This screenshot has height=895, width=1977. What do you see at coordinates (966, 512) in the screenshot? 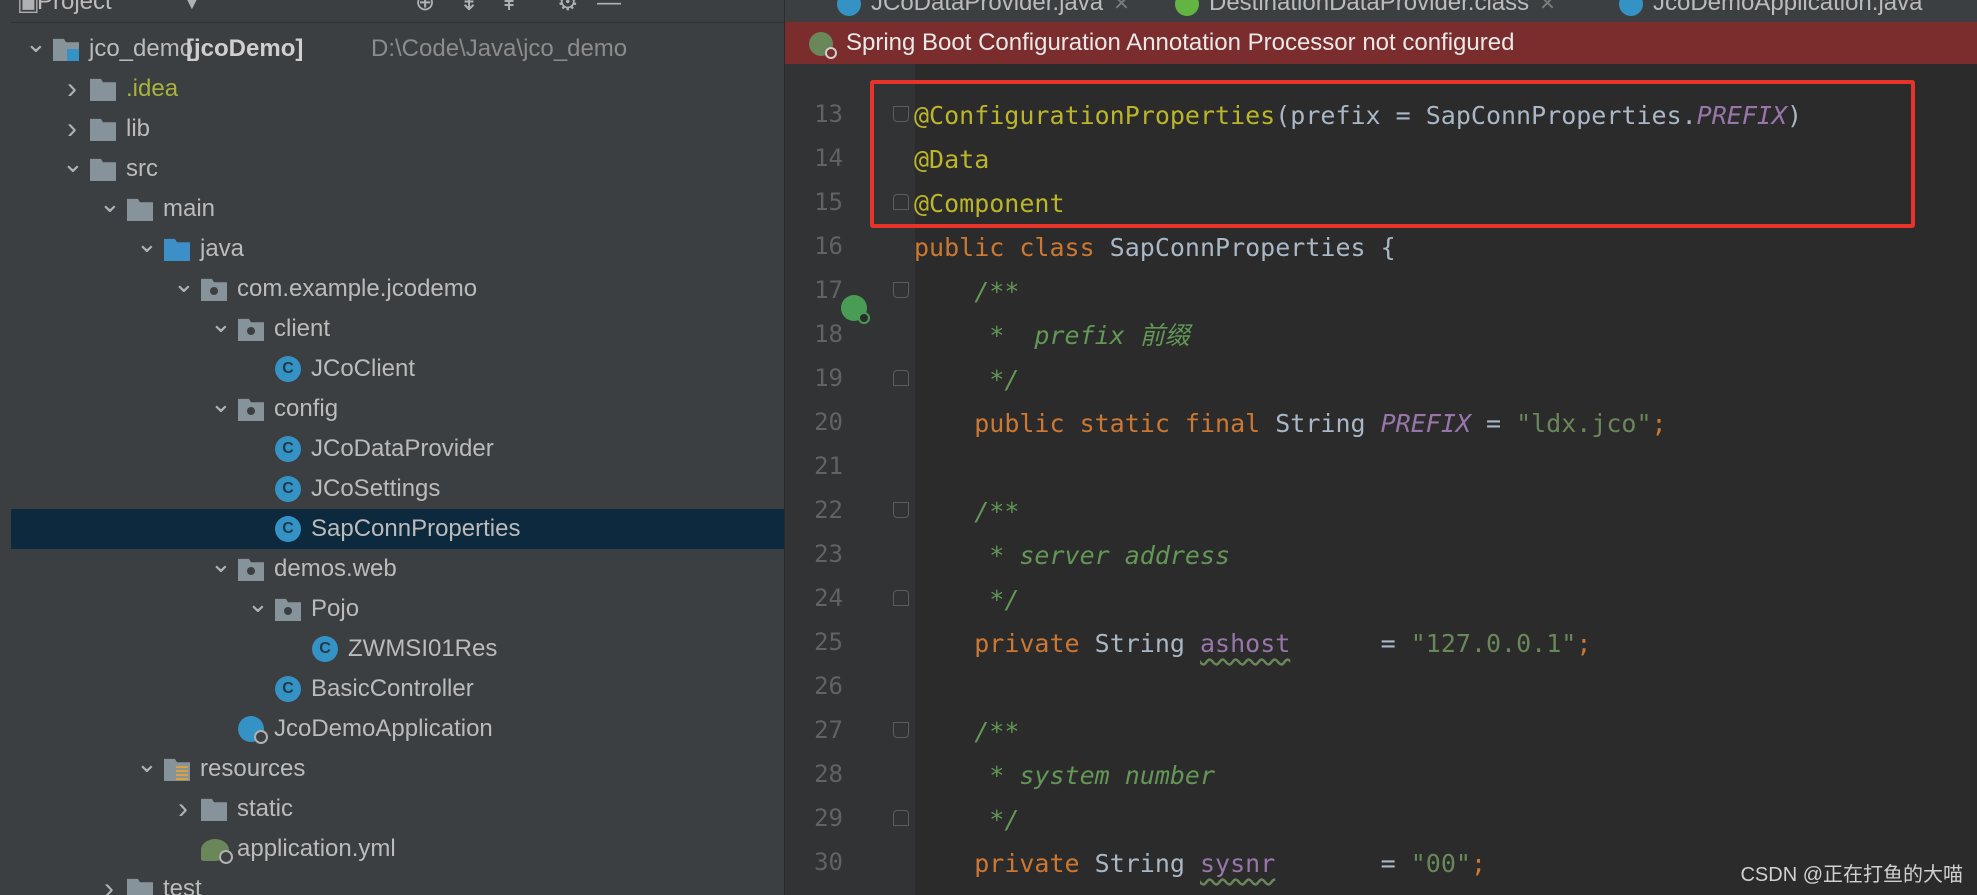
I see `code-line-22: /**` at bounding box center [966, 512].